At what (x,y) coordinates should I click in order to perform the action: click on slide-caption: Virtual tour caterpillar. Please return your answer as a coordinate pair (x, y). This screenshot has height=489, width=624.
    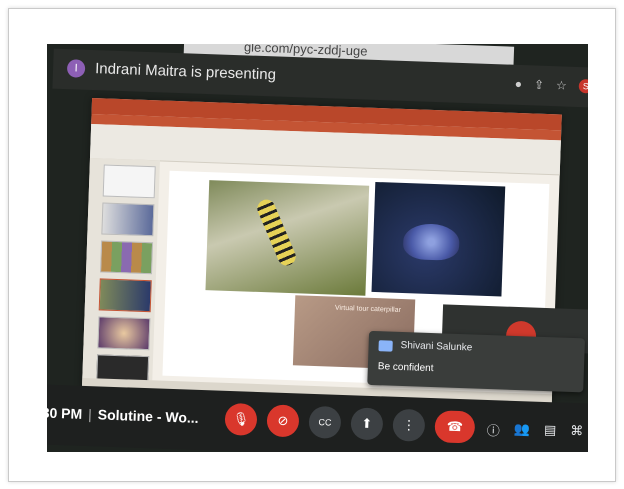
    Looking at the image, I should click on (368, 309).